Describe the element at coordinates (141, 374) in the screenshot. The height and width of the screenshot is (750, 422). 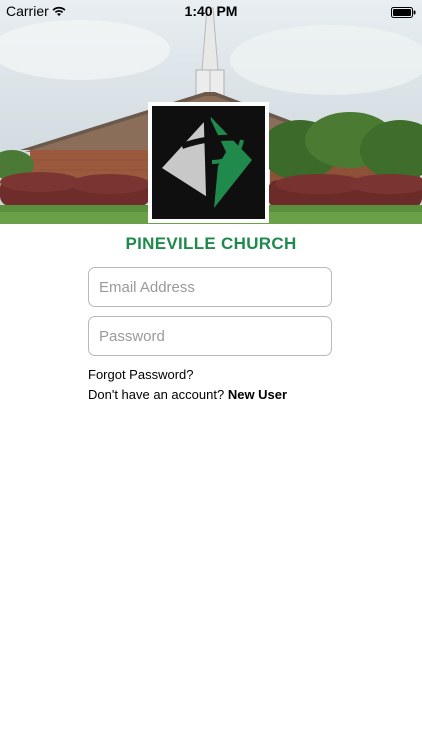
I see `forgot-password-link: Forgot Password?` at that location.